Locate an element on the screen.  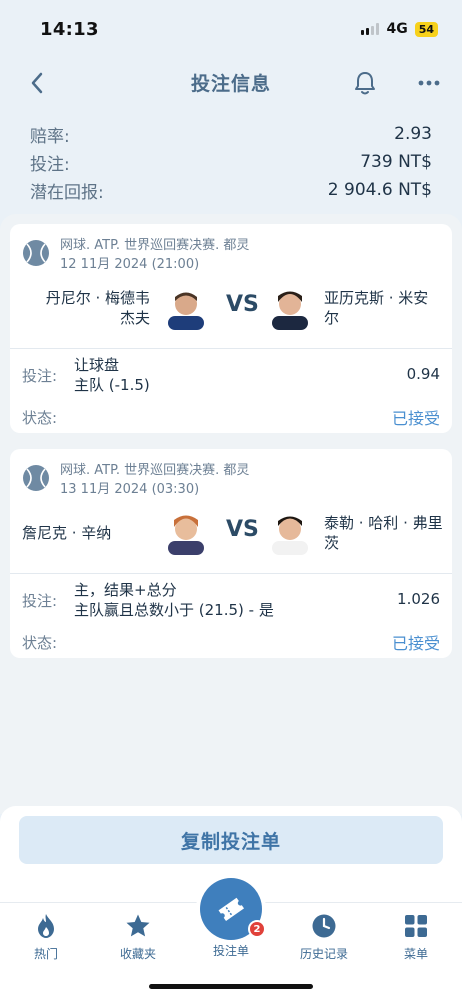
battery-icon: 54 is located at coordinates (426, 29).